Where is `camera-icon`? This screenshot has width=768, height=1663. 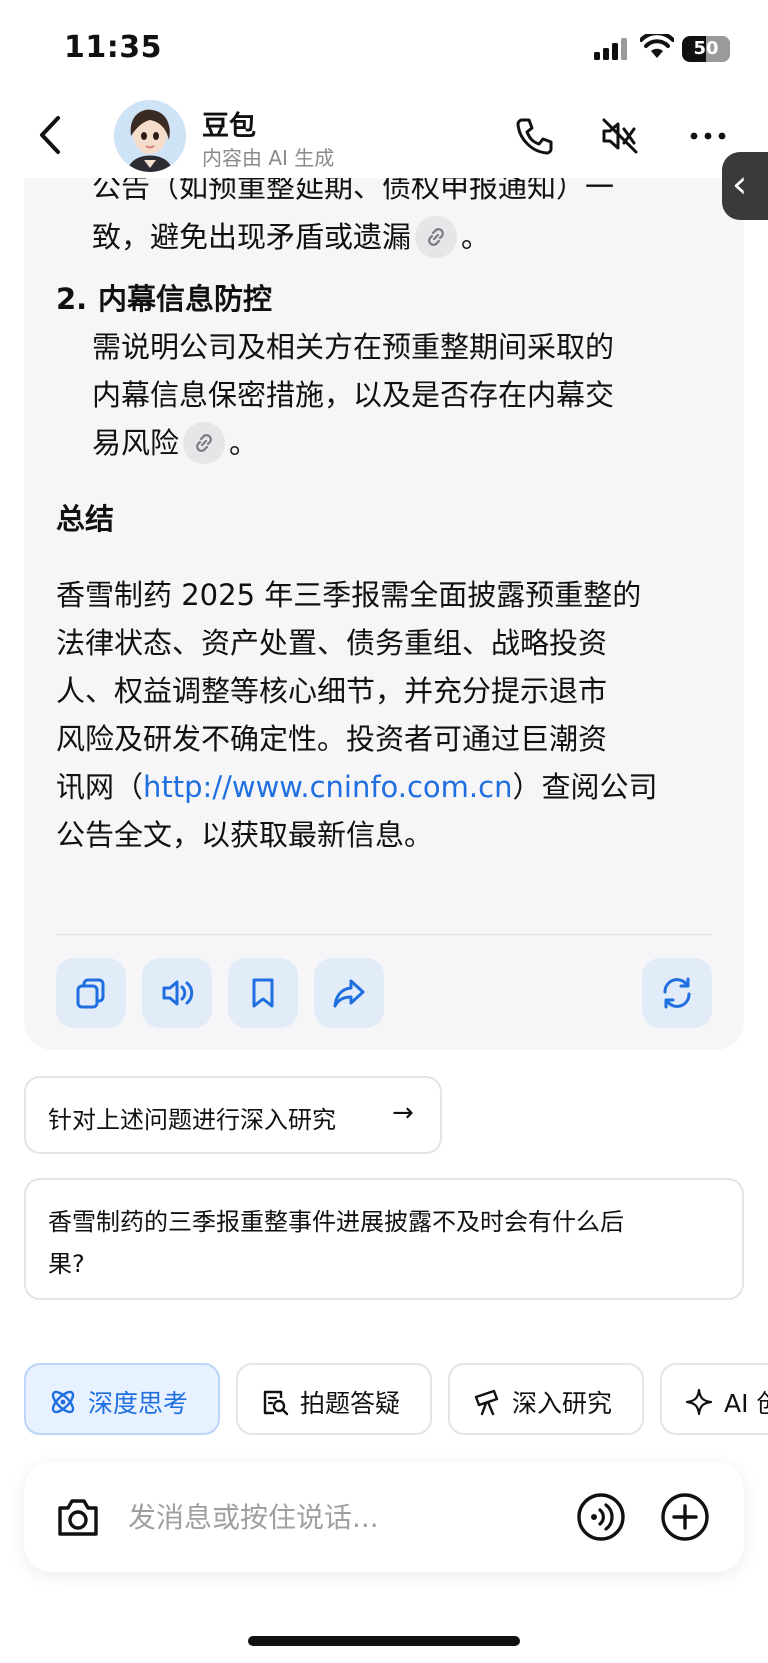 camera-icon is located at coordinates (78, 1517).